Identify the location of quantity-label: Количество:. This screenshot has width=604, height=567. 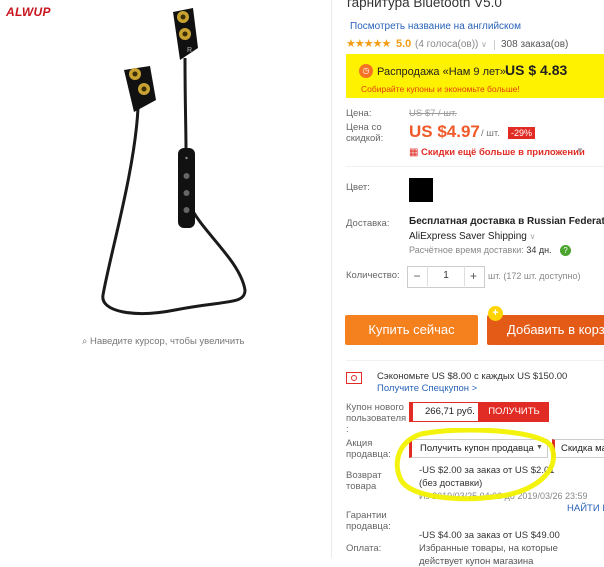
(373, 275).